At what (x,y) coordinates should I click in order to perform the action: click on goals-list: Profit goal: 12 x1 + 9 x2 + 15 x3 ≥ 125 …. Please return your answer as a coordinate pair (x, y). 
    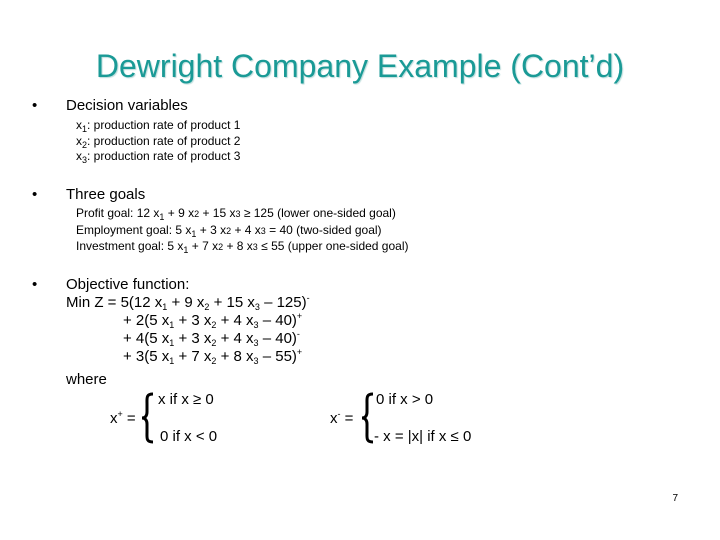
    Looking at the image, I should click on (242, 231).